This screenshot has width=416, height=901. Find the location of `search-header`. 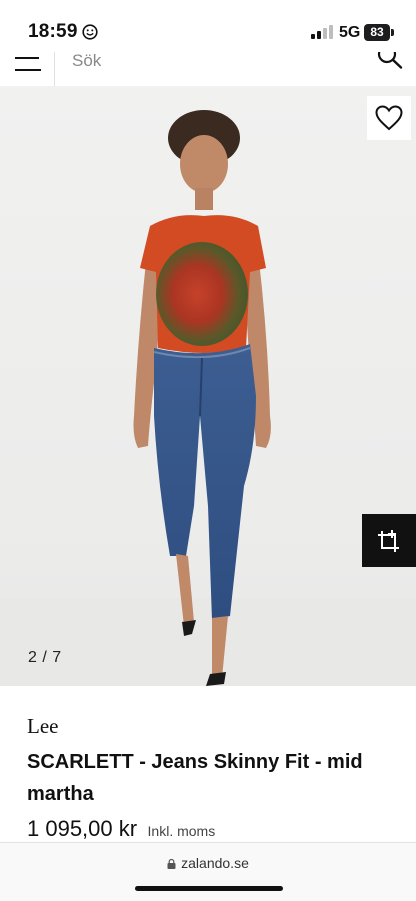

search-header is located at coordinates (208, 69).